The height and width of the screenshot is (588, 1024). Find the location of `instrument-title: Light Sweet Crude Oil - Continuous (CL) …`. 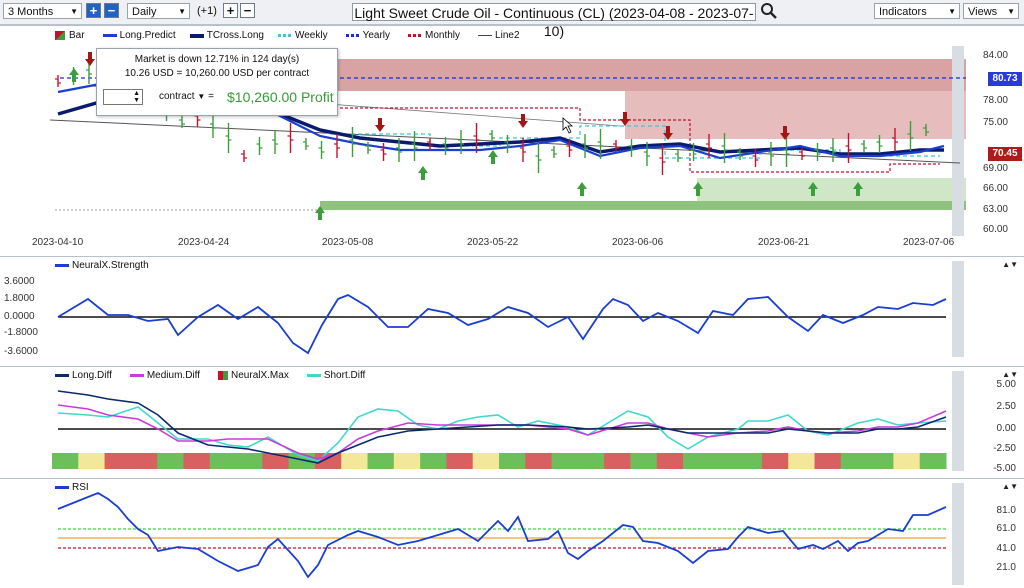

instrument-title: Light Sweet Crude Oil - Continuous (CL) … is located at coordinates (554, 21).